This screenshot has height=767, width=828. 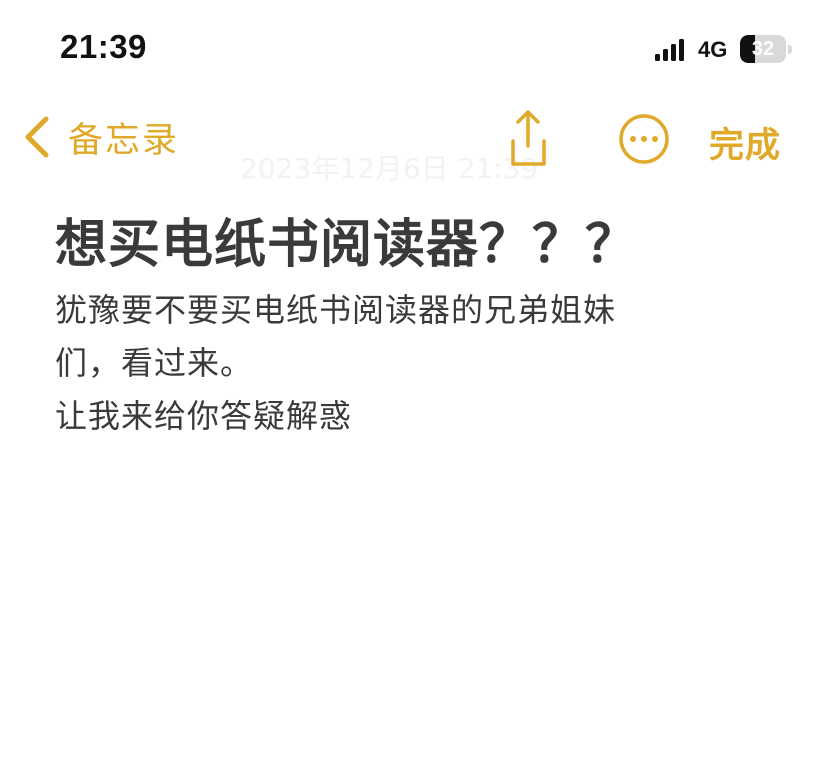 I want to click on note-line: 犹豫要不要买电纸书阅读器的兄弟姐妹, so click(x=336, y=310).